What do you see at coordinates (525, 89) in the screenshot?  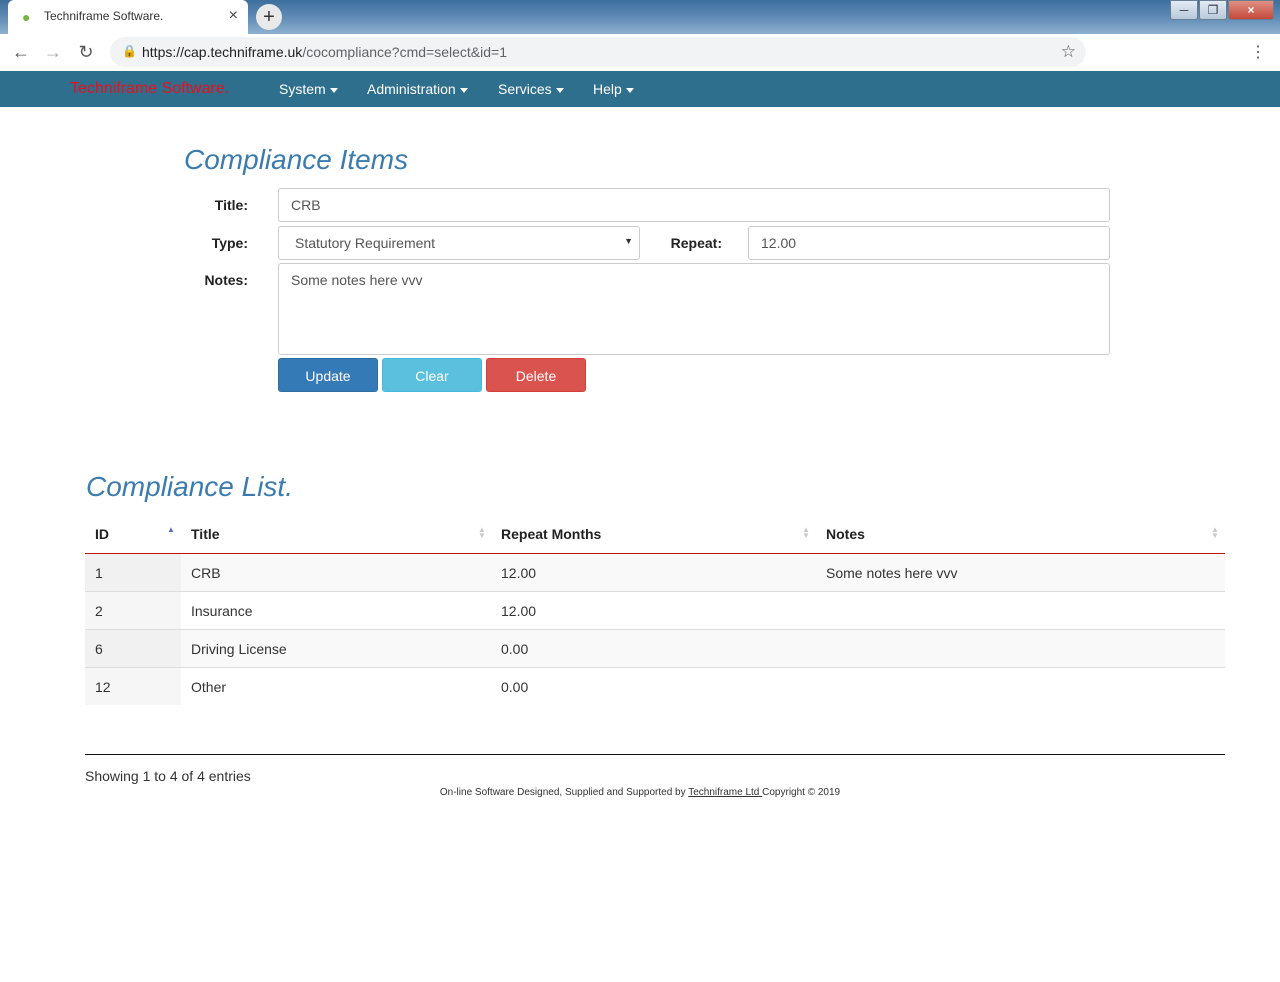 I see `menu-services-label: Services` at bounding box center [525, 89].